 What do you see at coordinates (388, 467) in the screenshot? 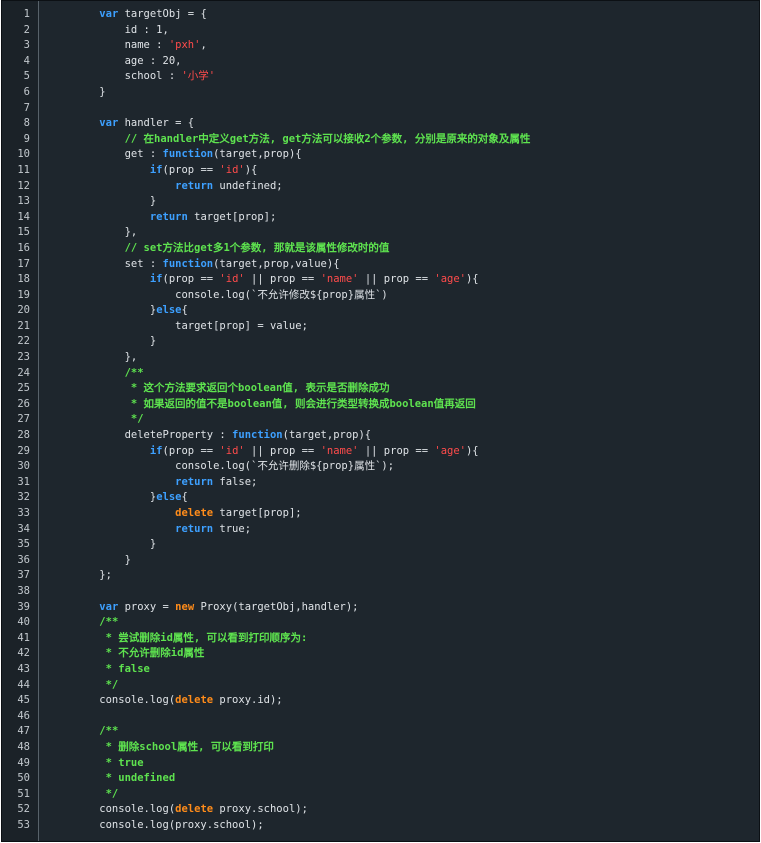
I see `code-line: 30 console.log(`不允许删除${prop}属性`);` at bounding box center [388, 467].